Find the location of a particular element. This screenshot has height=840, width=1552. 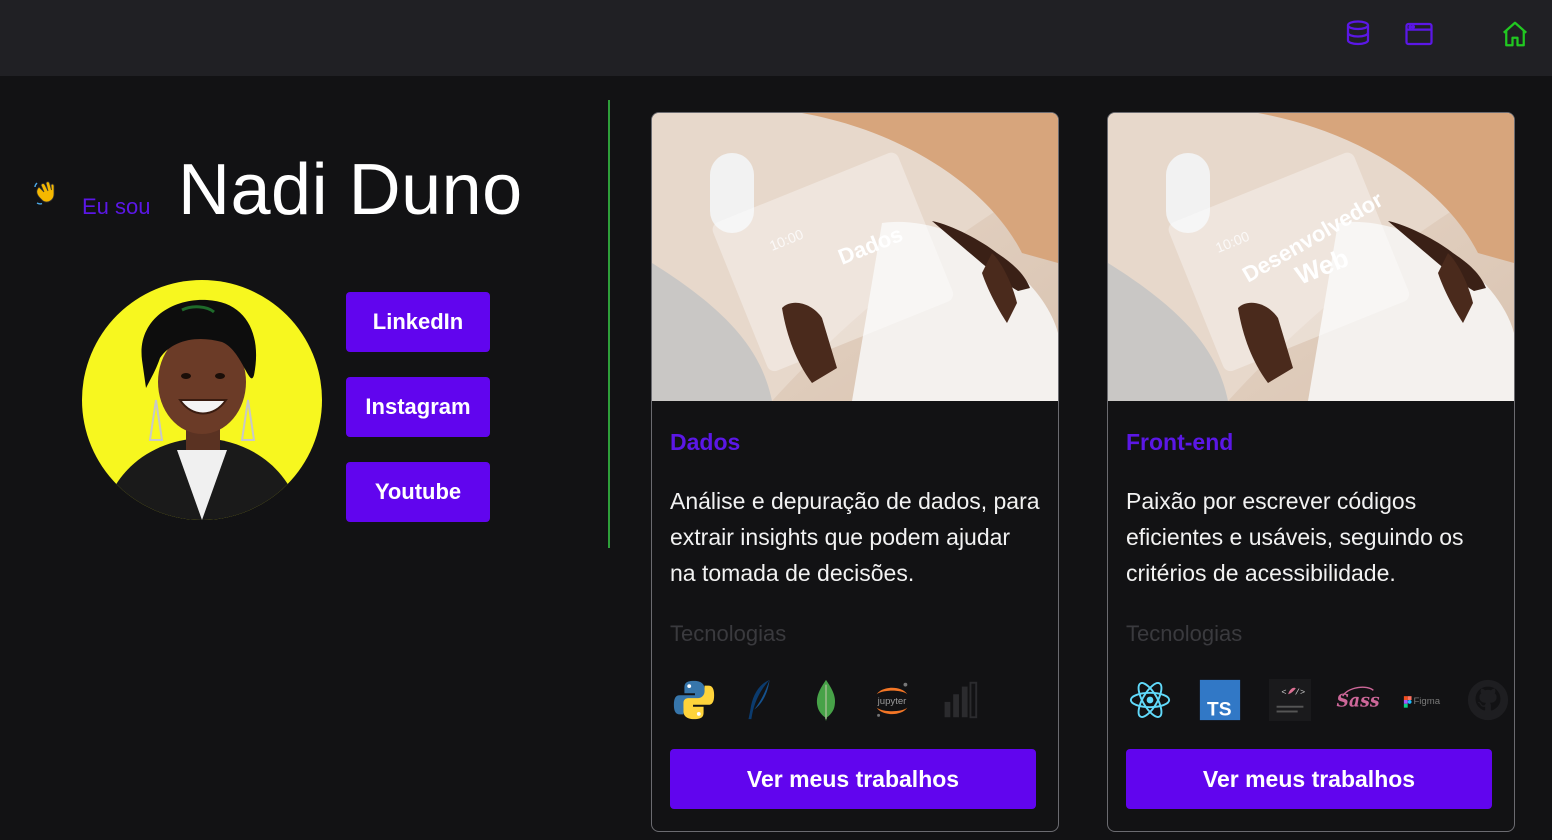

card-image-front-end: 10:00 Desenvolvedor Web is located at coordinates (1311, 257).